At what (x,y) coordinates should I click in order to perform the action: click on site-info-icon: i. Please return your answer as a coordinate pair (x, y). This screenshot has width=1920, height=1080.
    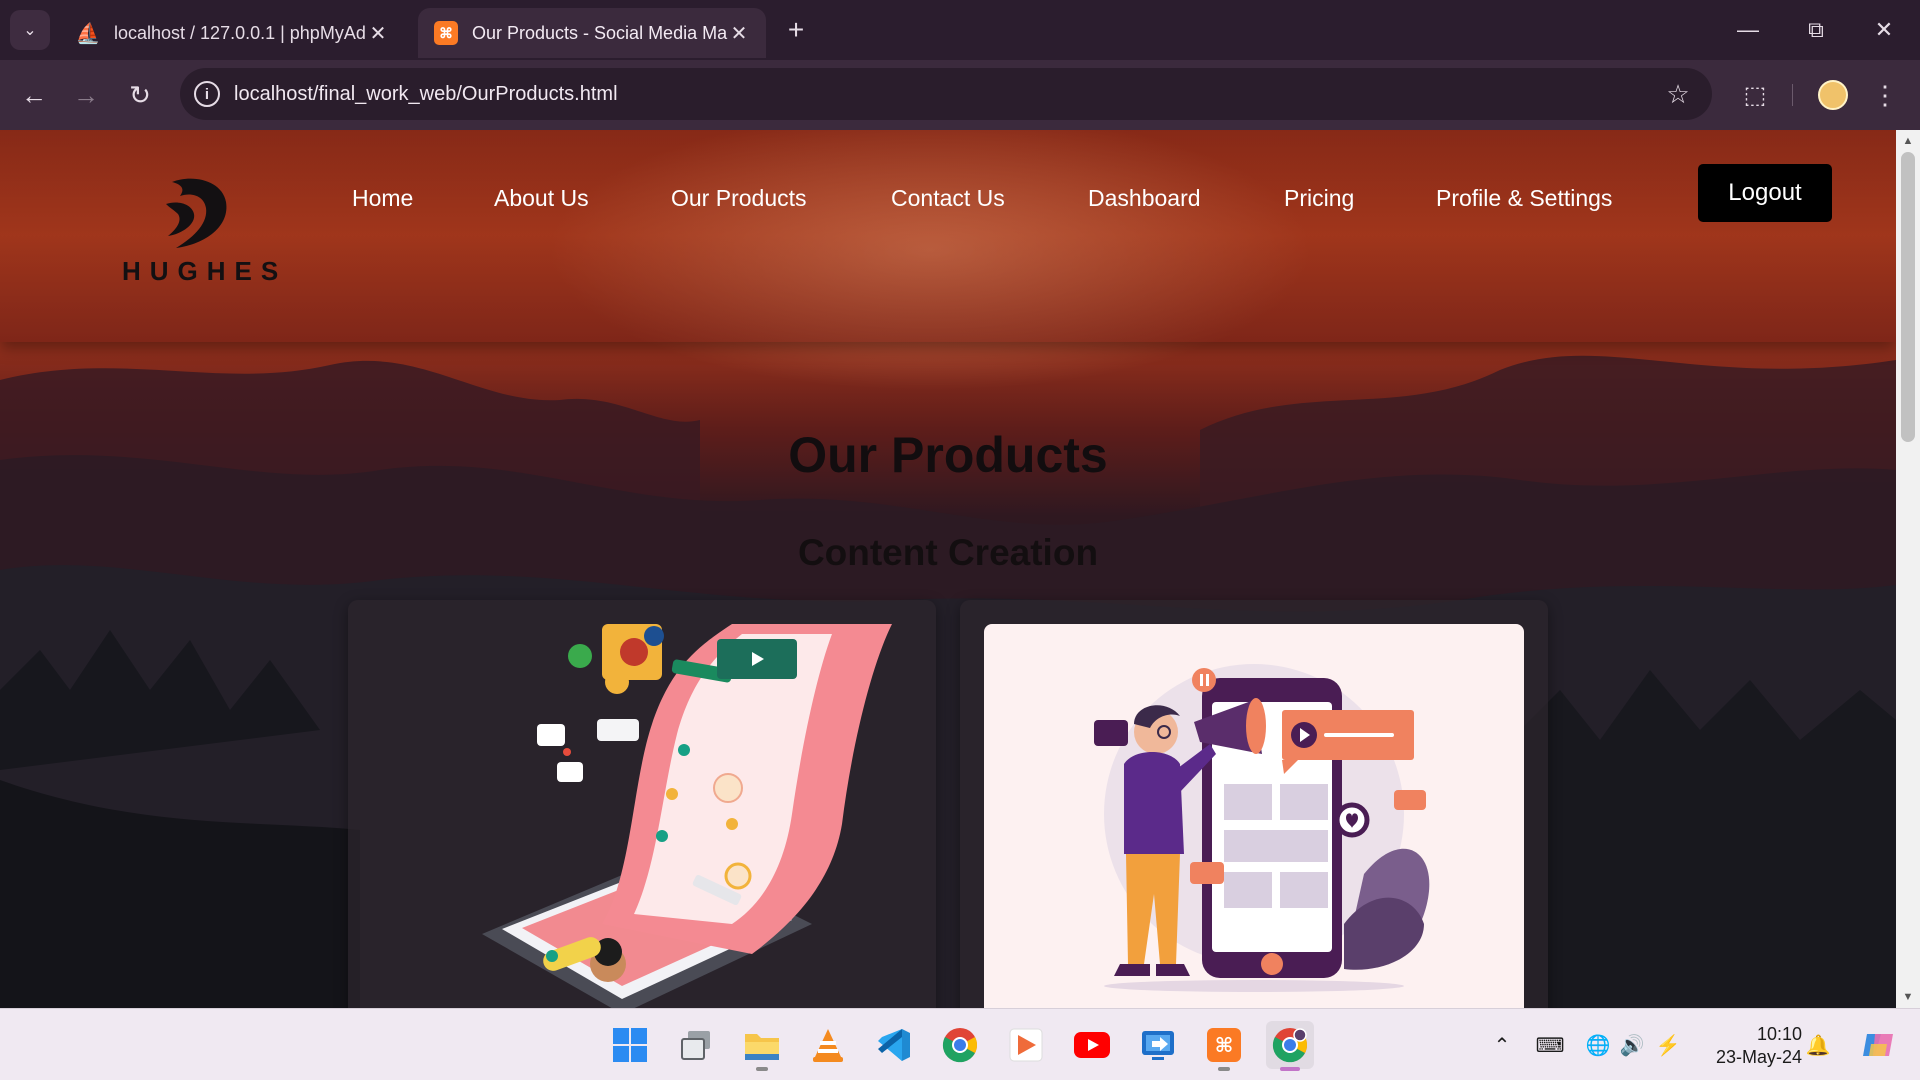
    Looking at the image, I should click on (207, 94).